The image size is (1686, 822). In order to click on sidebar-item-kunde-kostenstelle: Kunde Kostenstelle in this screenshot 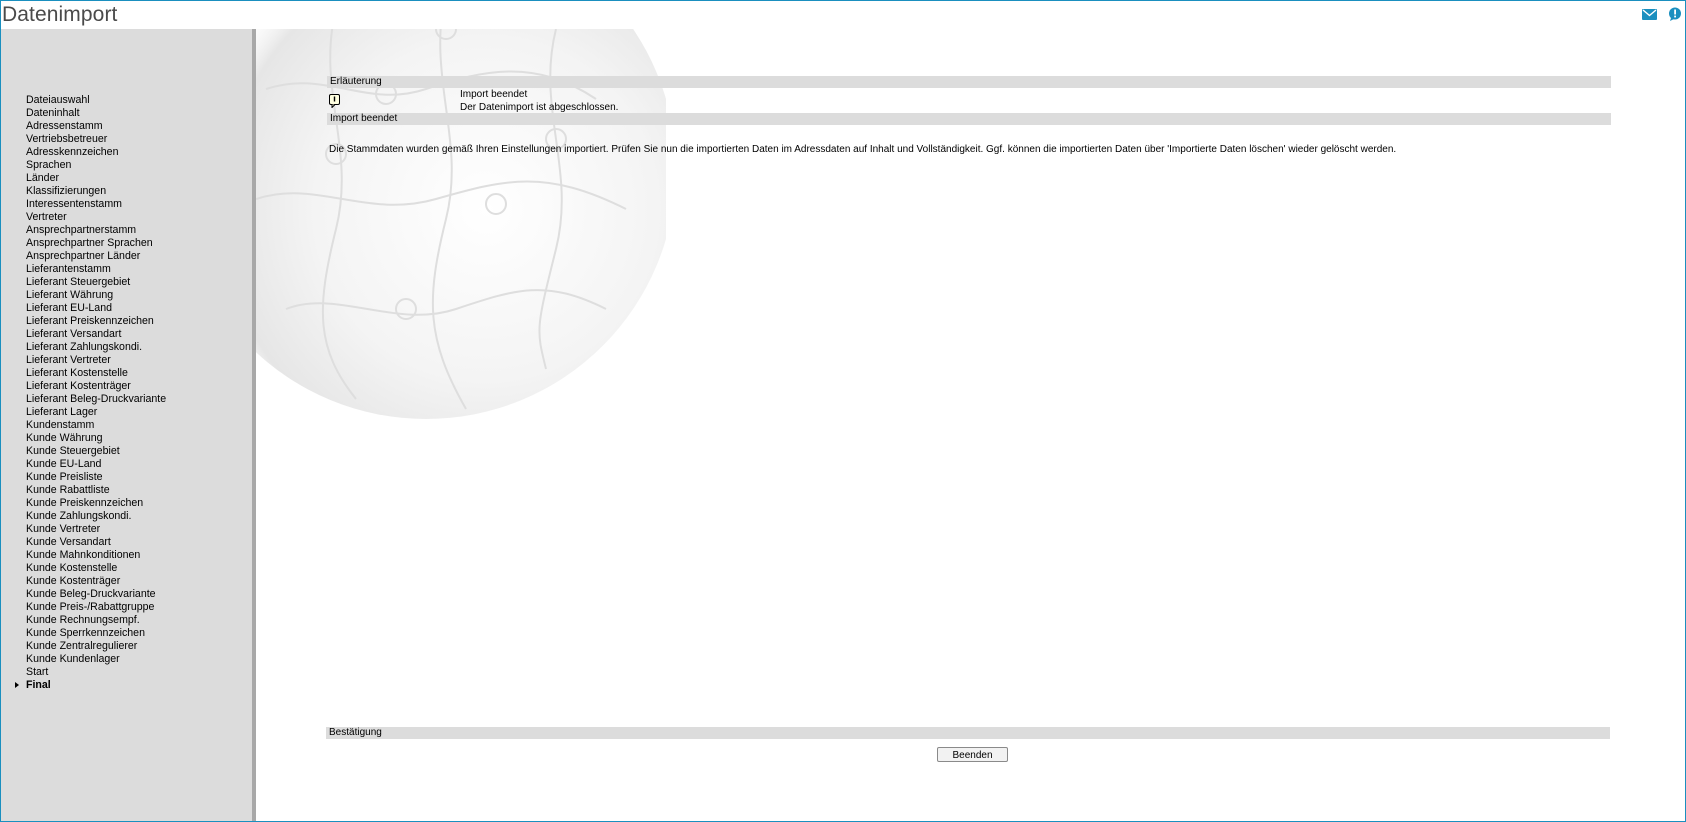, I will do `click(96, 568)`.